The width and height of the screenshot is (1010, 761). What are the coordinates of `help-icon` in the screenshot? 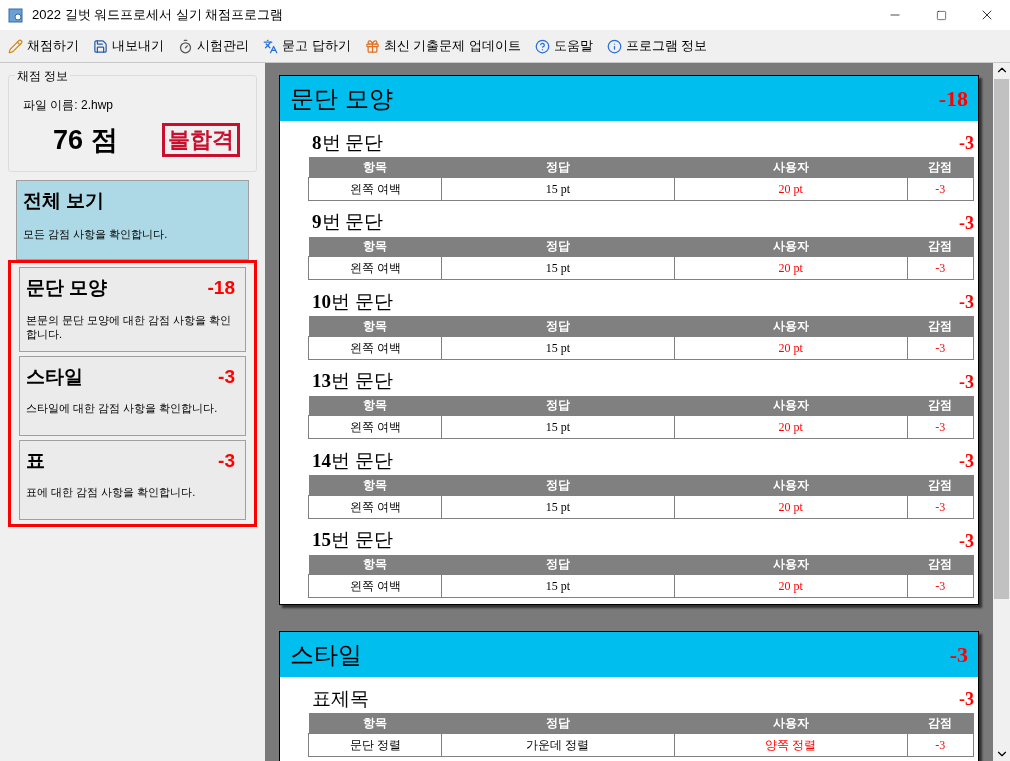 It's located at (542, 46).